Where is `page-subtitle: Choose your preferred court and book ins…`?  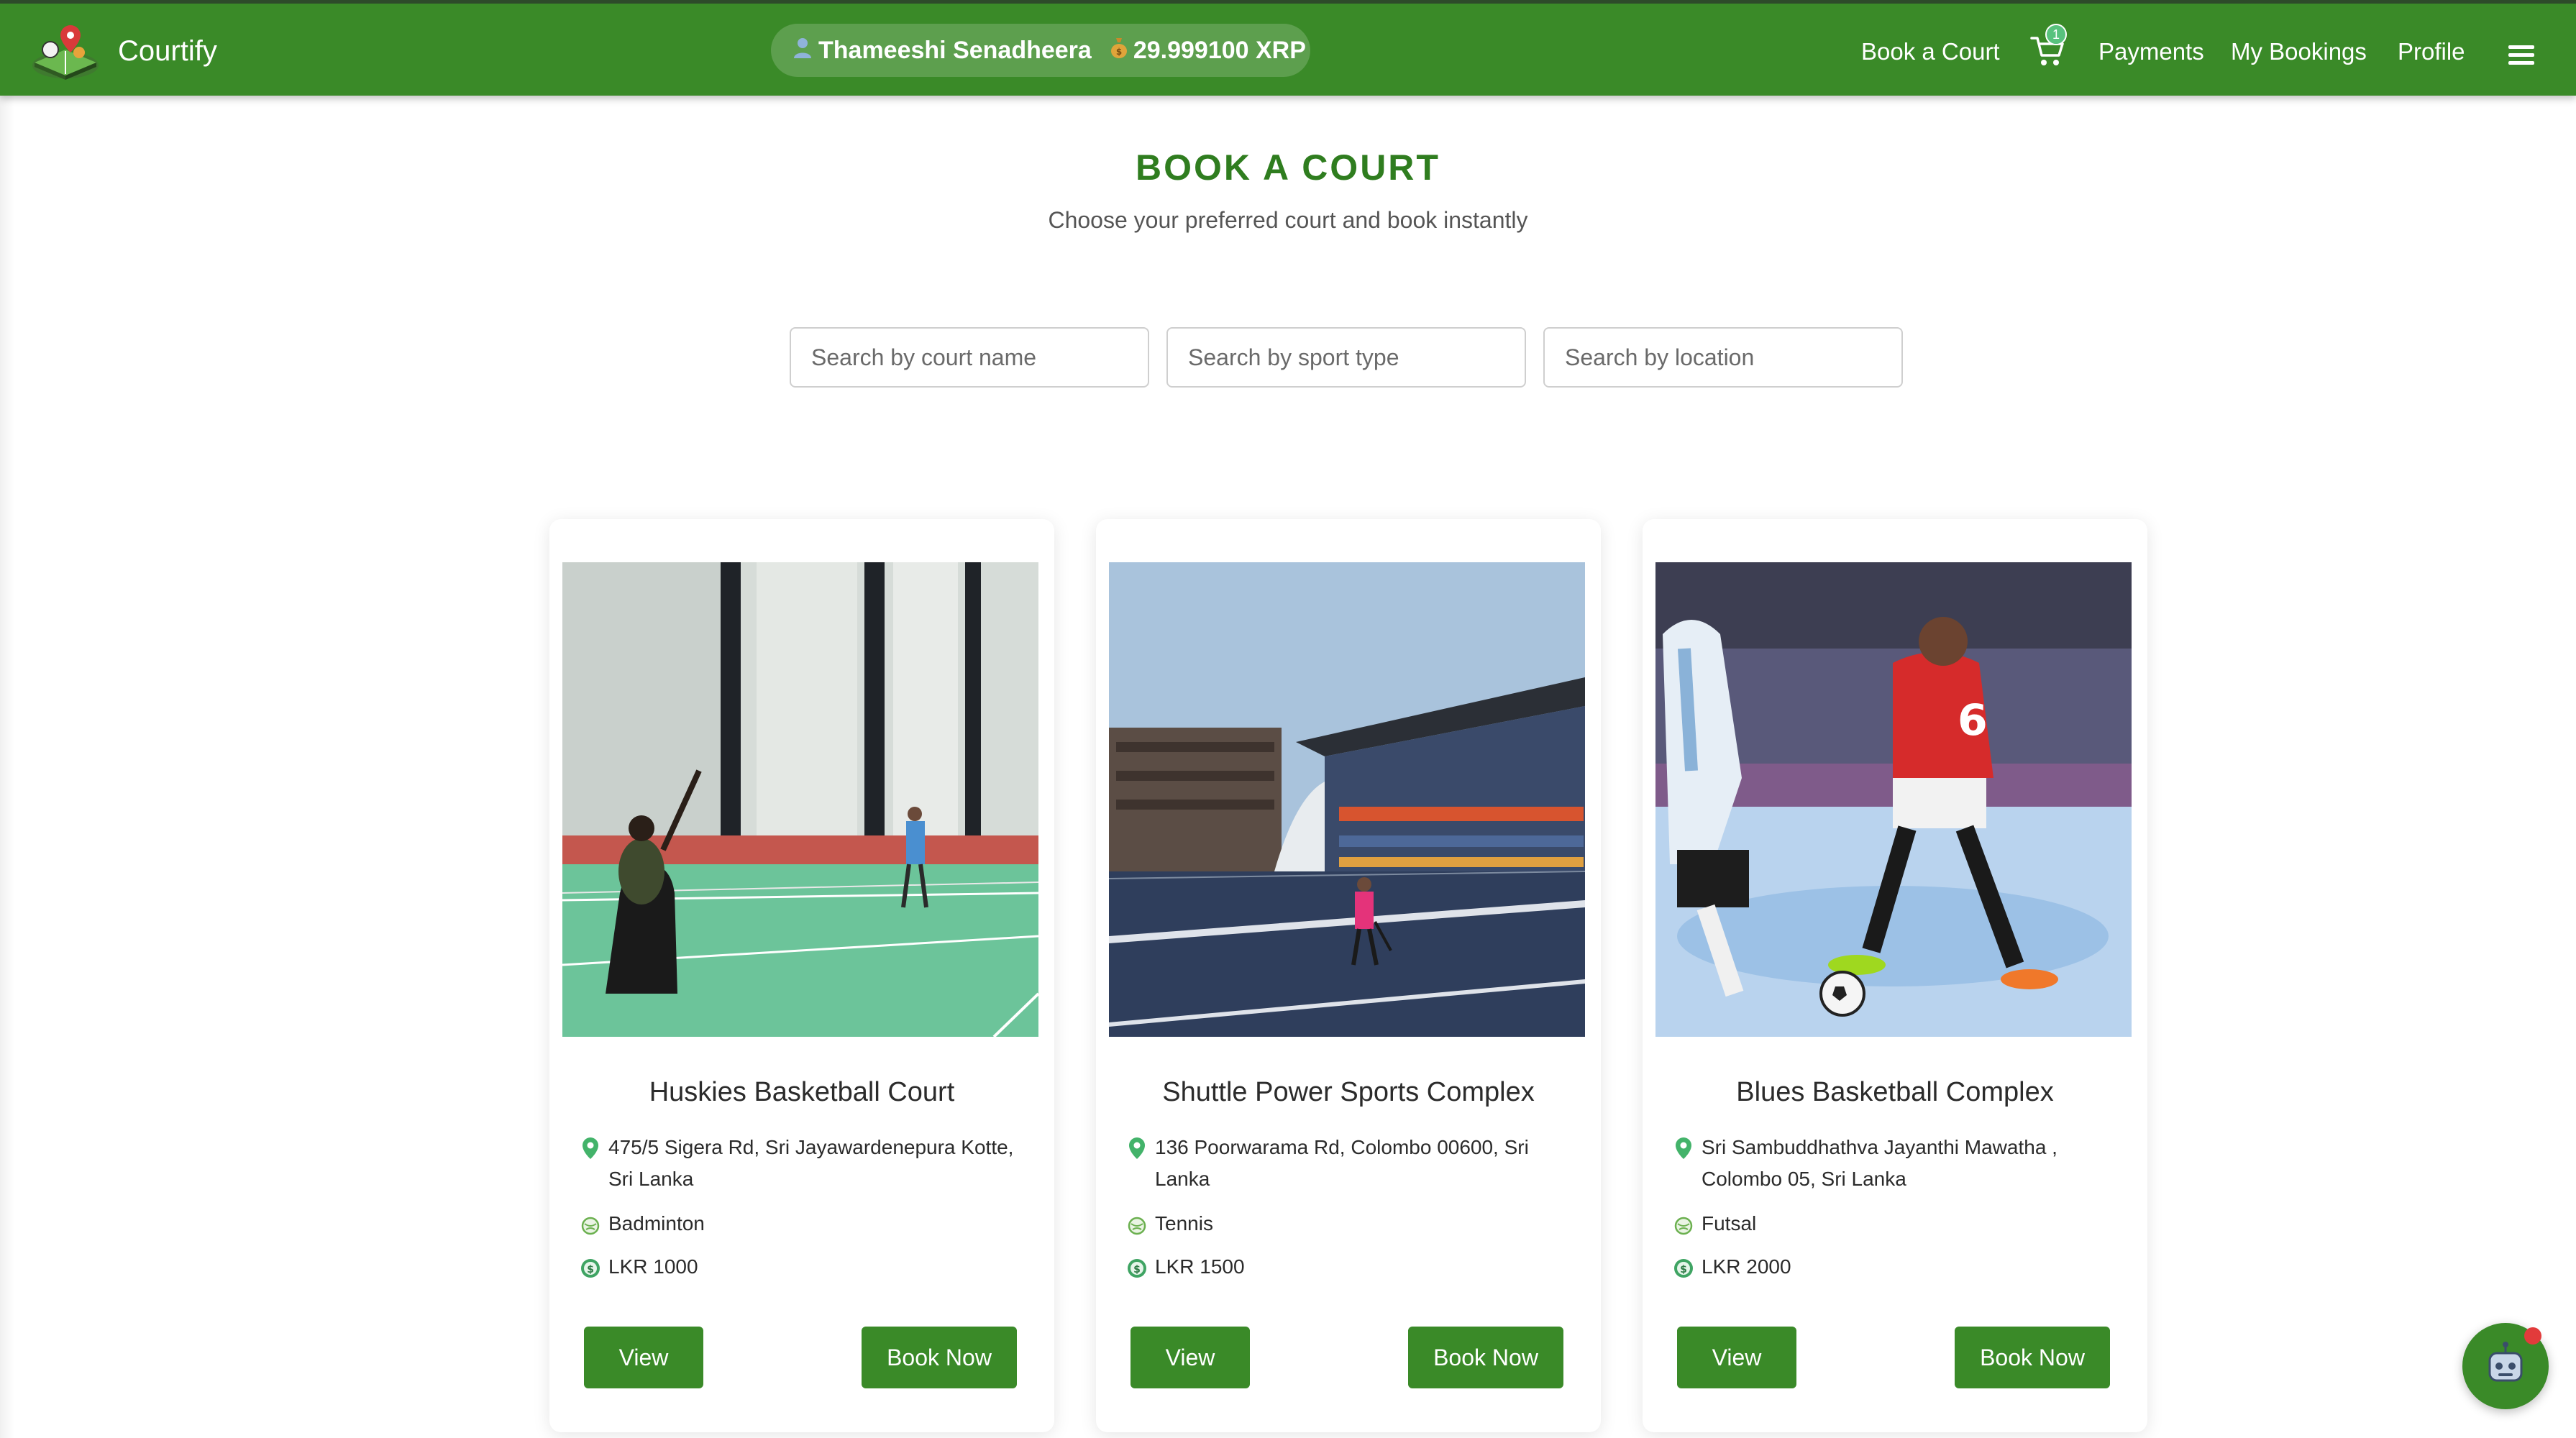 page-subtitle: Choose your preferred court and book ins… is located at coordinates (1288, 220).